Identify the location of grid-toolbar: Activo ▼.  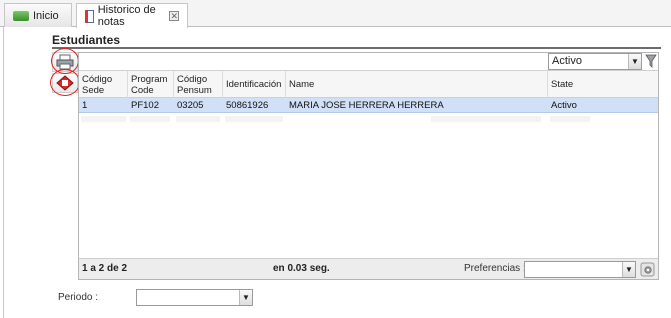
(368, 62).